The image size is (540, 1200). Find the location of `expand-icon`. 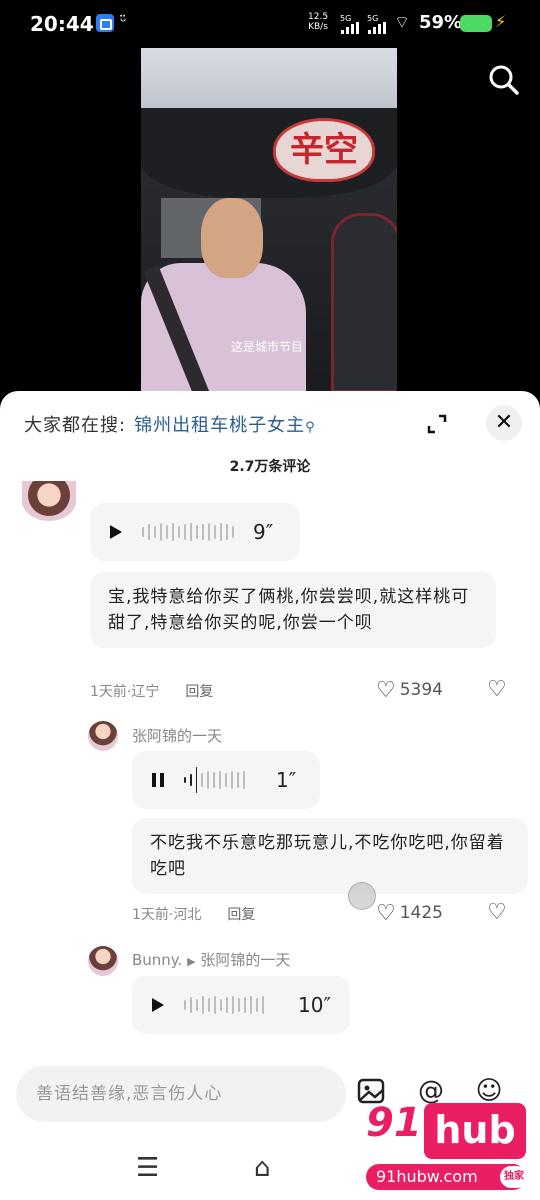

expand-icon is located at coordinates (437, 424).